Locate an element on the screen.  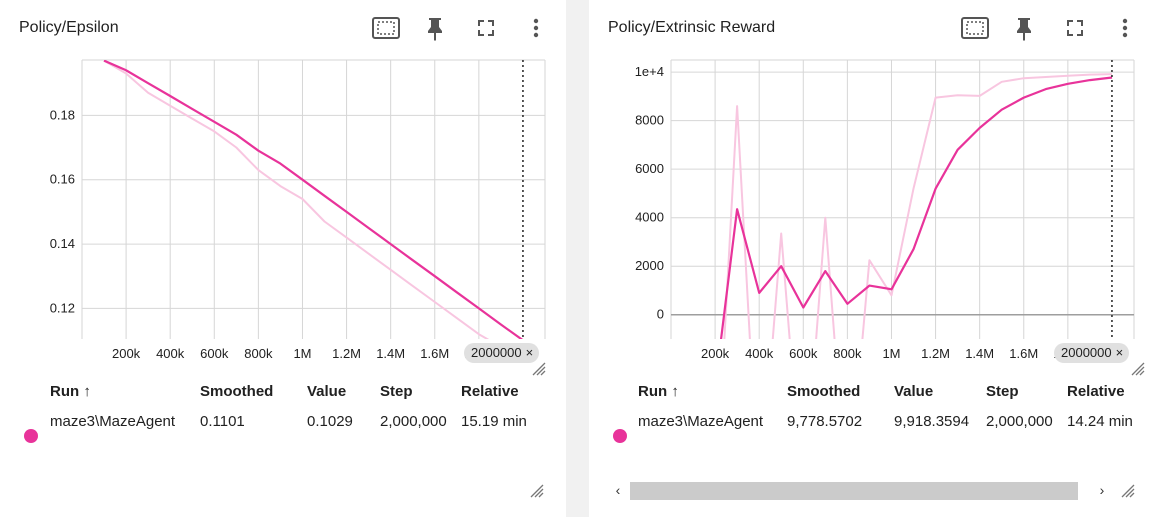
y-tick-label: 1e+4 is located at coordinates (649, 71).